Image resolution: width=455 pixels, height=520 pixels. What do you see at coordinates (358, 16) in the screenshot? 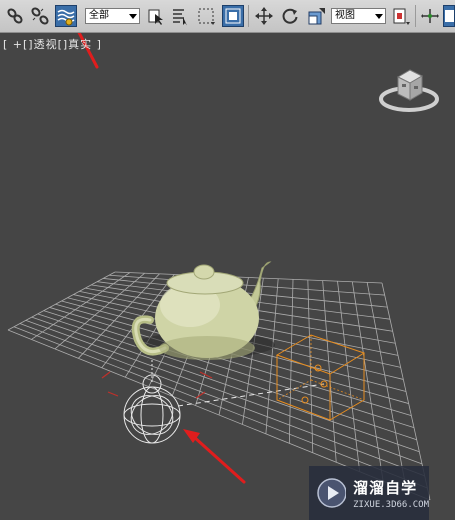
I see `reference-coordinate-dropdown: 视图` at bounding box center [358, 16].